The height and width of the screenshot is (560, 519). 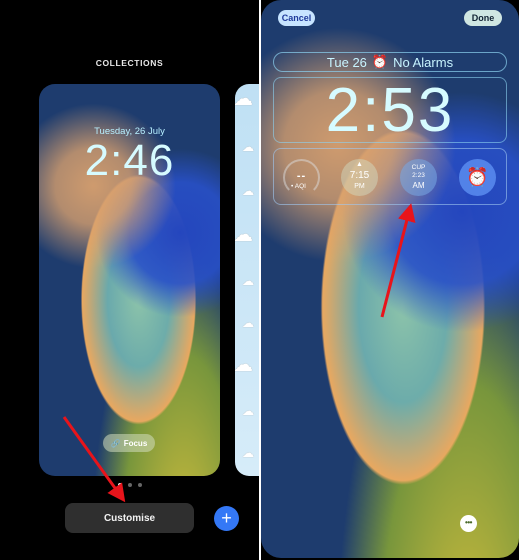 I want to click on alarm-widget: ⏰, so click(x=477, y=177).